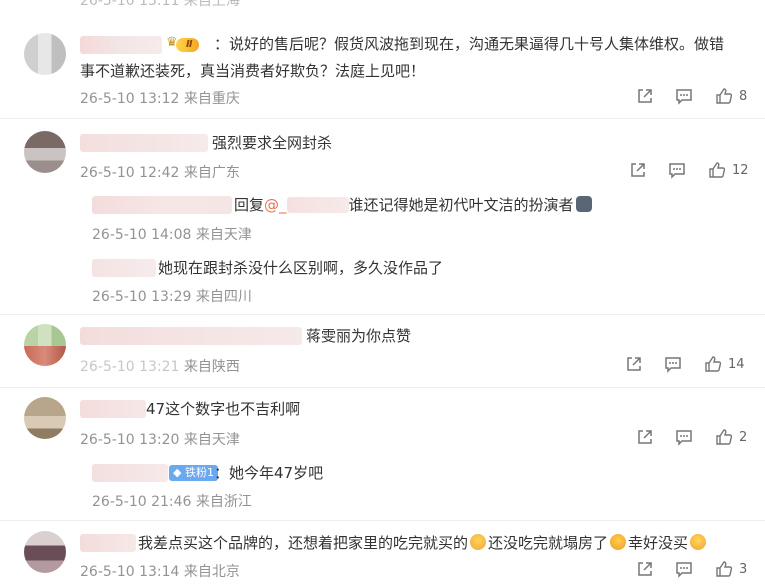  Describe the element at coordinates (130, 99) in the screenshot. I see `comment-date: 26-5-10 13:12` at that location.